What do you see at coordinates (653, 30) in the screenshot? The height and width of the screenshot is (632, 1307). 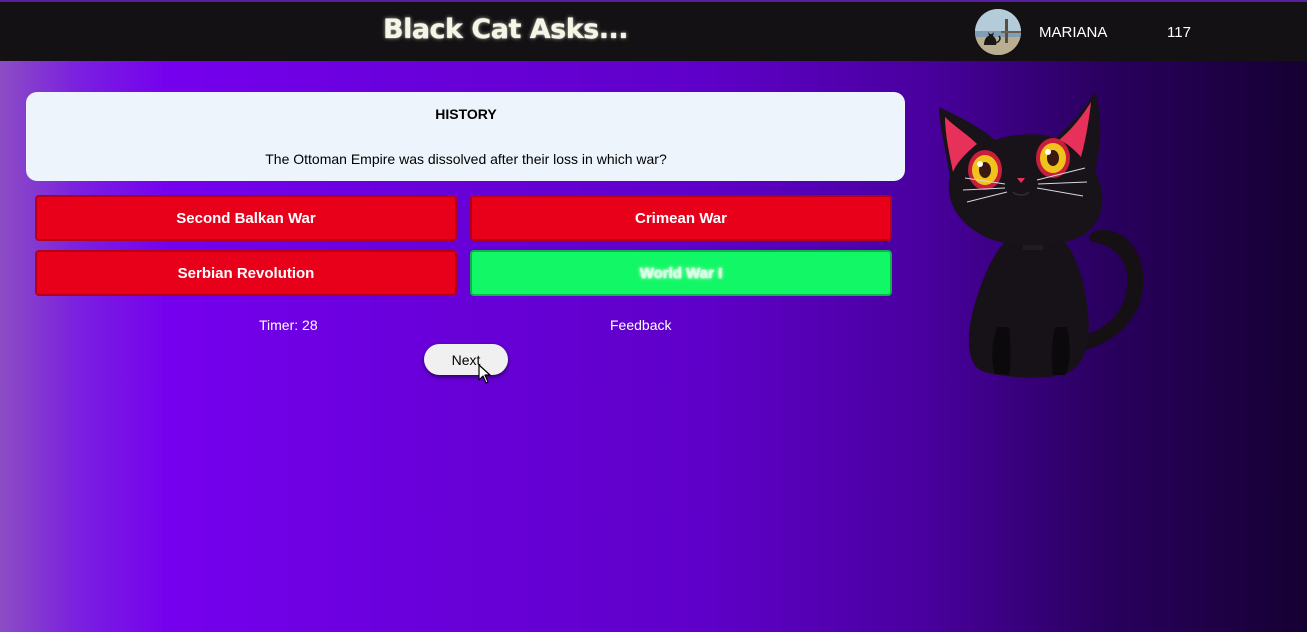 I see `top-bar: Black Cat Asks... MARIANA 117` at bounding box center [653, 30].